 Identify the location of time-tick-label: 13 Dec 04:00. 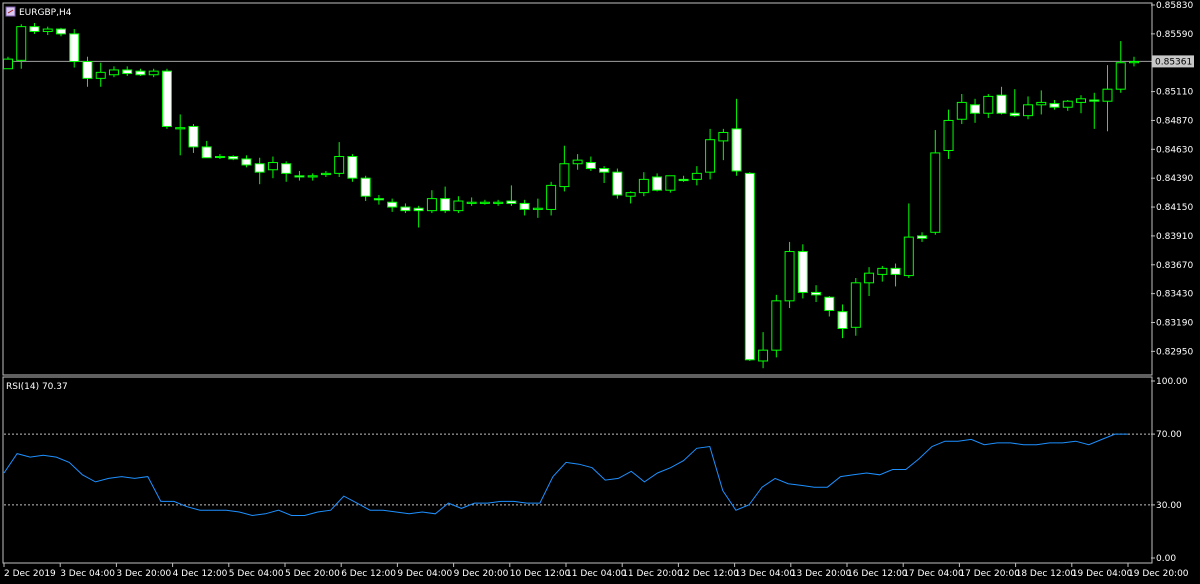
(765, 574).